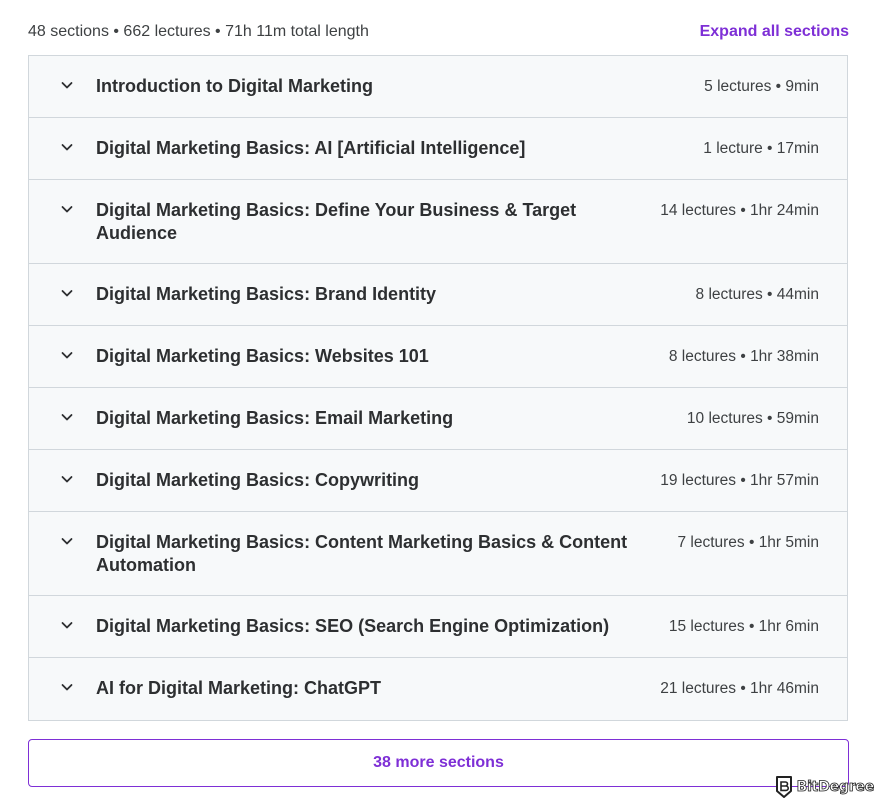 The height and width of the screenshot is (806, 880). Describe the element at coordinates (743, 356) in the screenshot. I see `section-meta: 8 lectures • 1hr 38min` at that location.